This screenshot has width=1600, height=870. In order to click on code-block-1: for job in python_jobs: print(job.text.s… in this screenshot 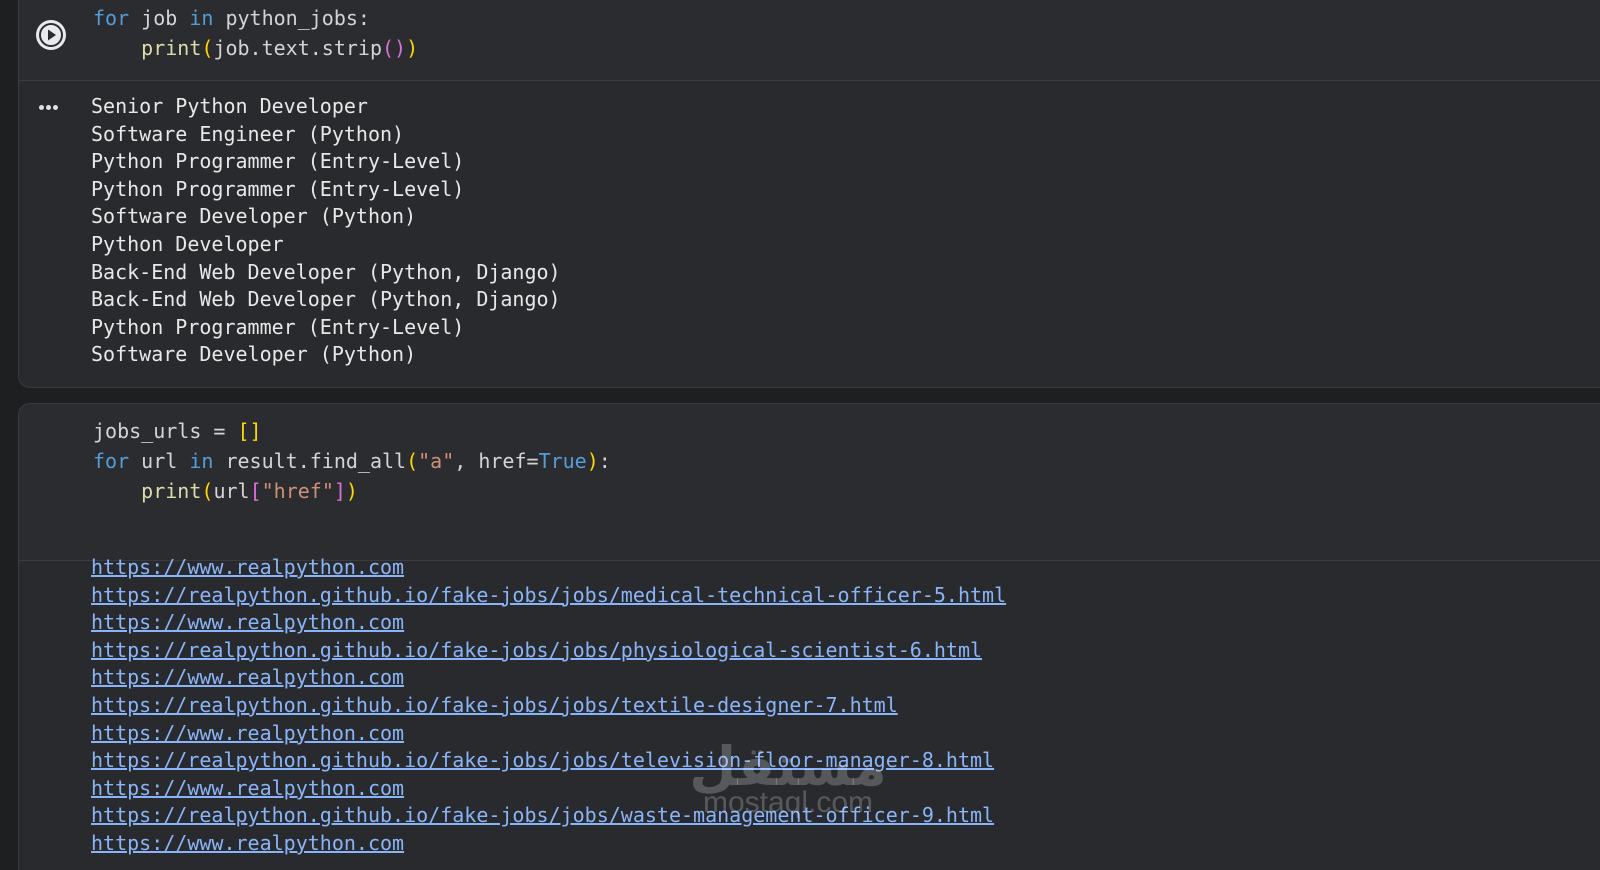, I will do `click(255, 33)`.